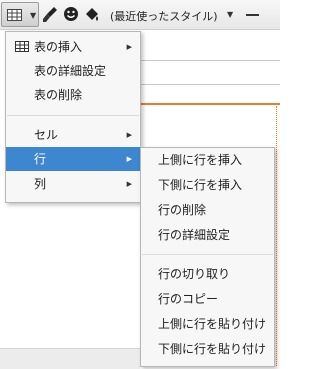  I want to click on menu-item-row-properties: 行の詳細設定, so click(207, 235).